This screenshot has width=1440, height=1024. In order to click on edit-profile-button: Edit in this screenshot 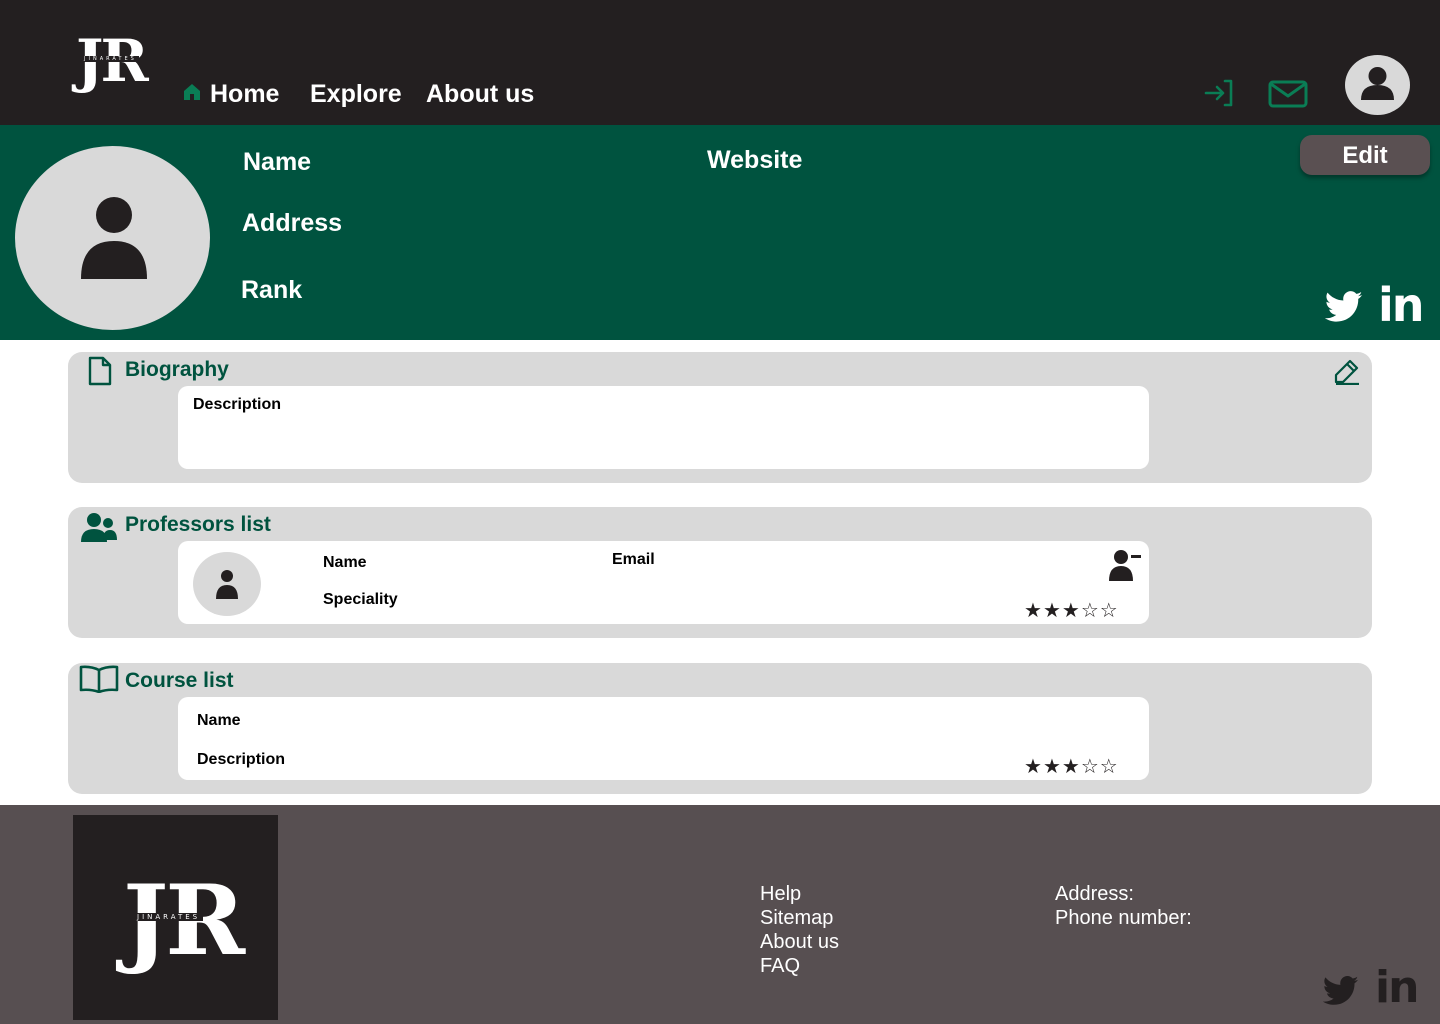, I will do `click(1365, 155)`.